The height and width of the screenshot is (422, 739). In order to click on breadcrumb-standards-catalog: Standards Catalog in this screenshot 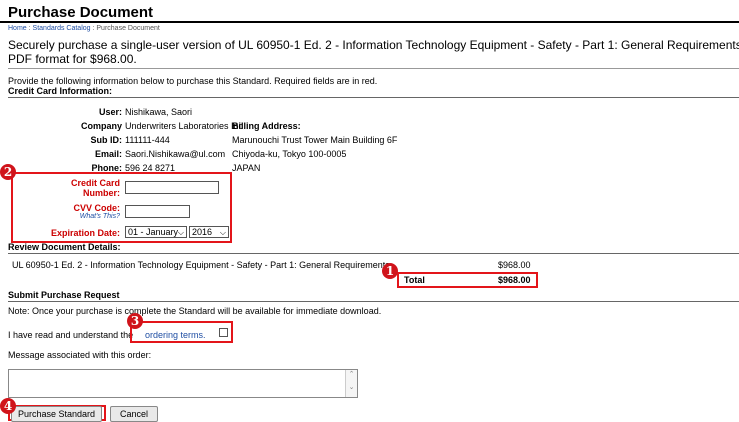, I will do `click(62, 28)`.